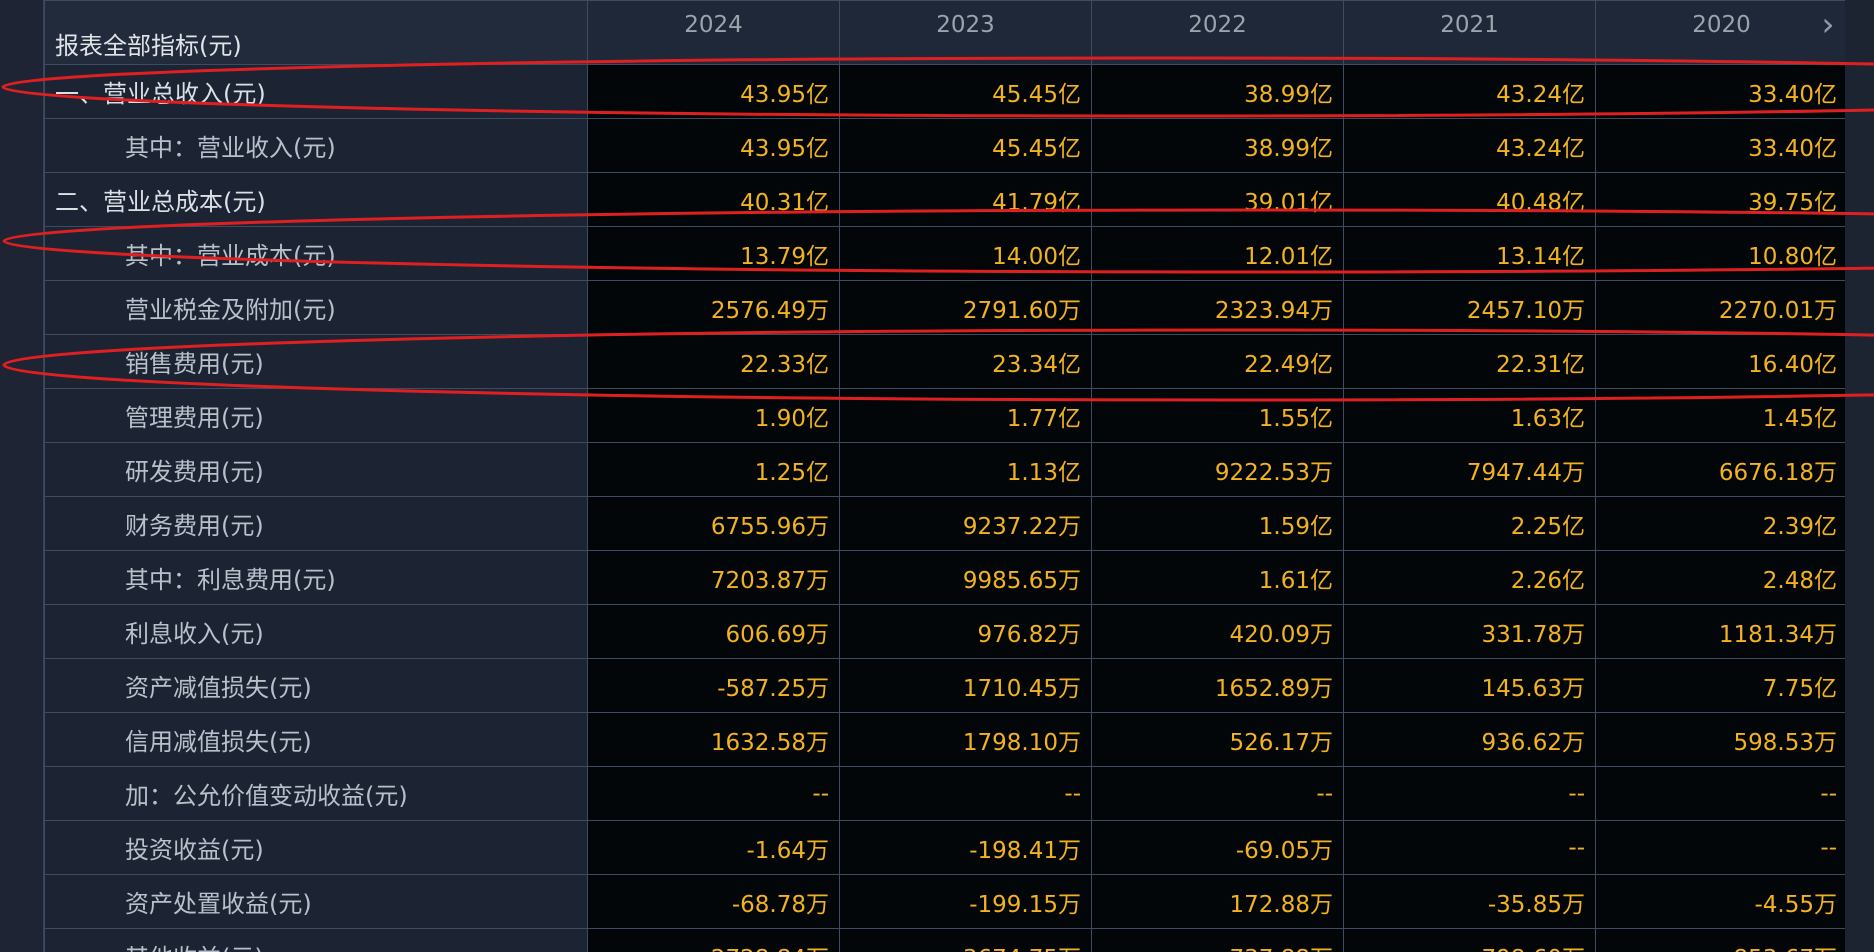 The width and height of the screenshot is (1874, 952). What do you see at coordinates (965, 847) in the screenshot?
I see `value-cell-2023: -198.41万` at bounding box center [965, 847].